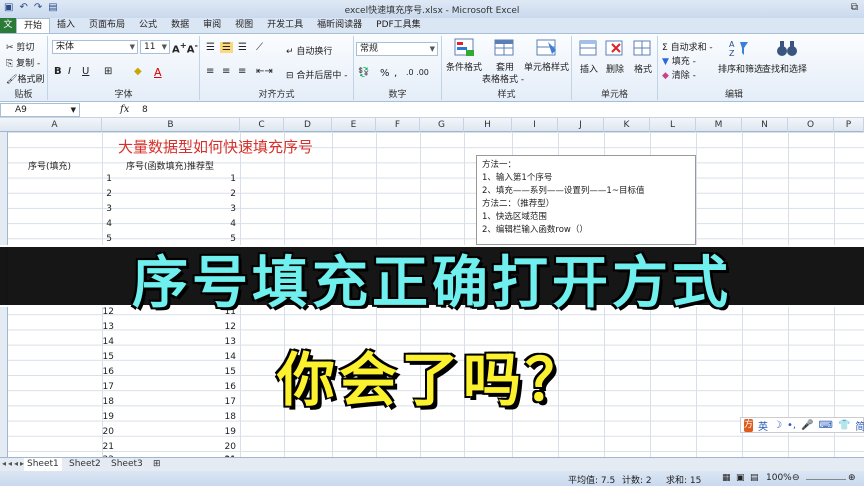 This screenshot has height=486, width=864. Describe the element at coordinates (395, 73) in the screenshot. I see `comma-icon: ,` at that location.